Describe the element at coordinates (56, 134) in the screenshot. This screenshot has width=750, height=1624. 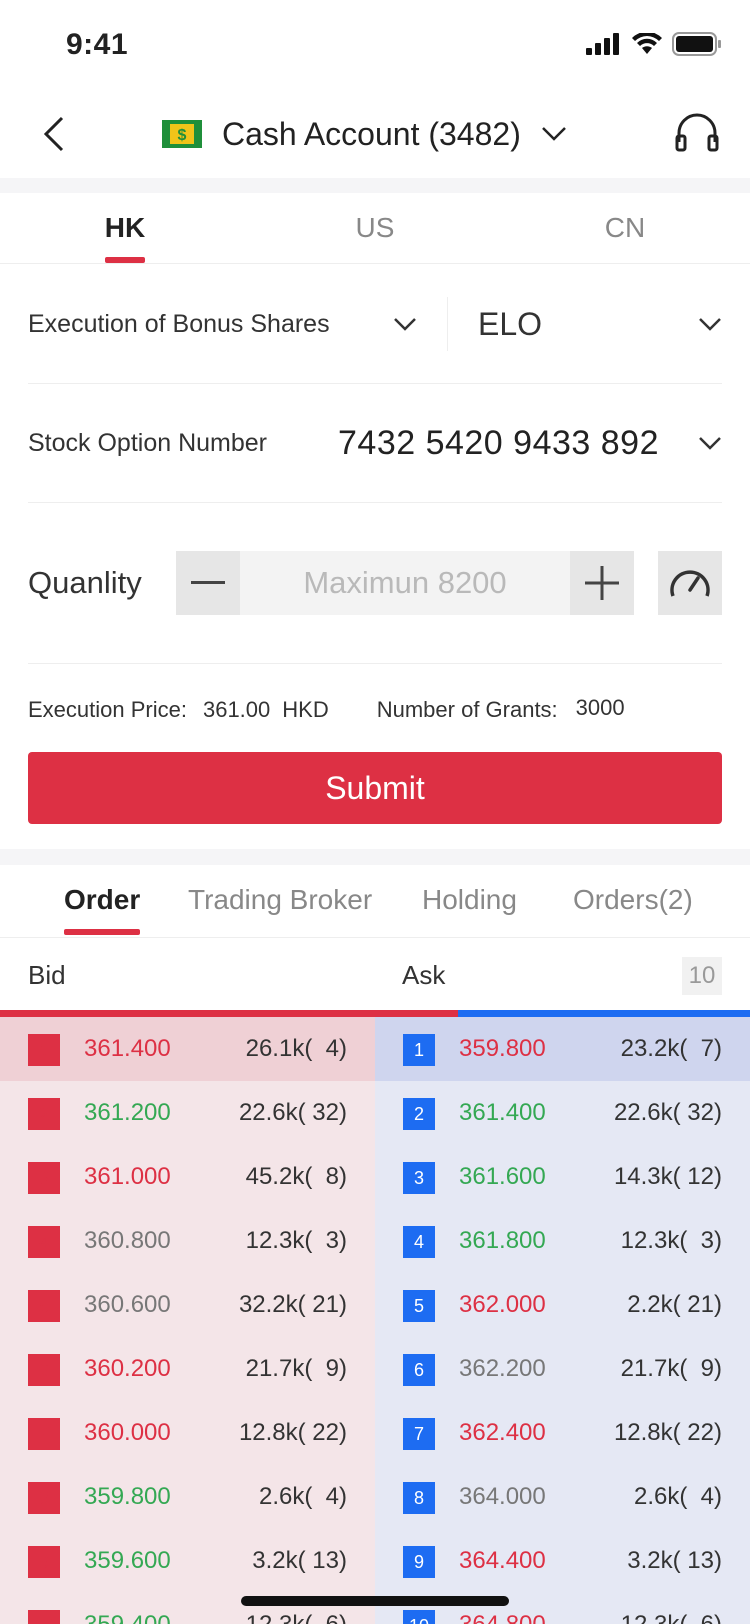
I see `back-button` at that location.